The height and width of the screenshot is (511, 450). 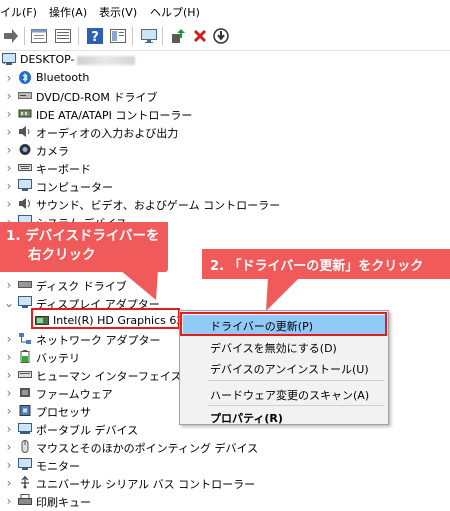 I want to click on callout-step1-pointer, so click(x=139, y=285).